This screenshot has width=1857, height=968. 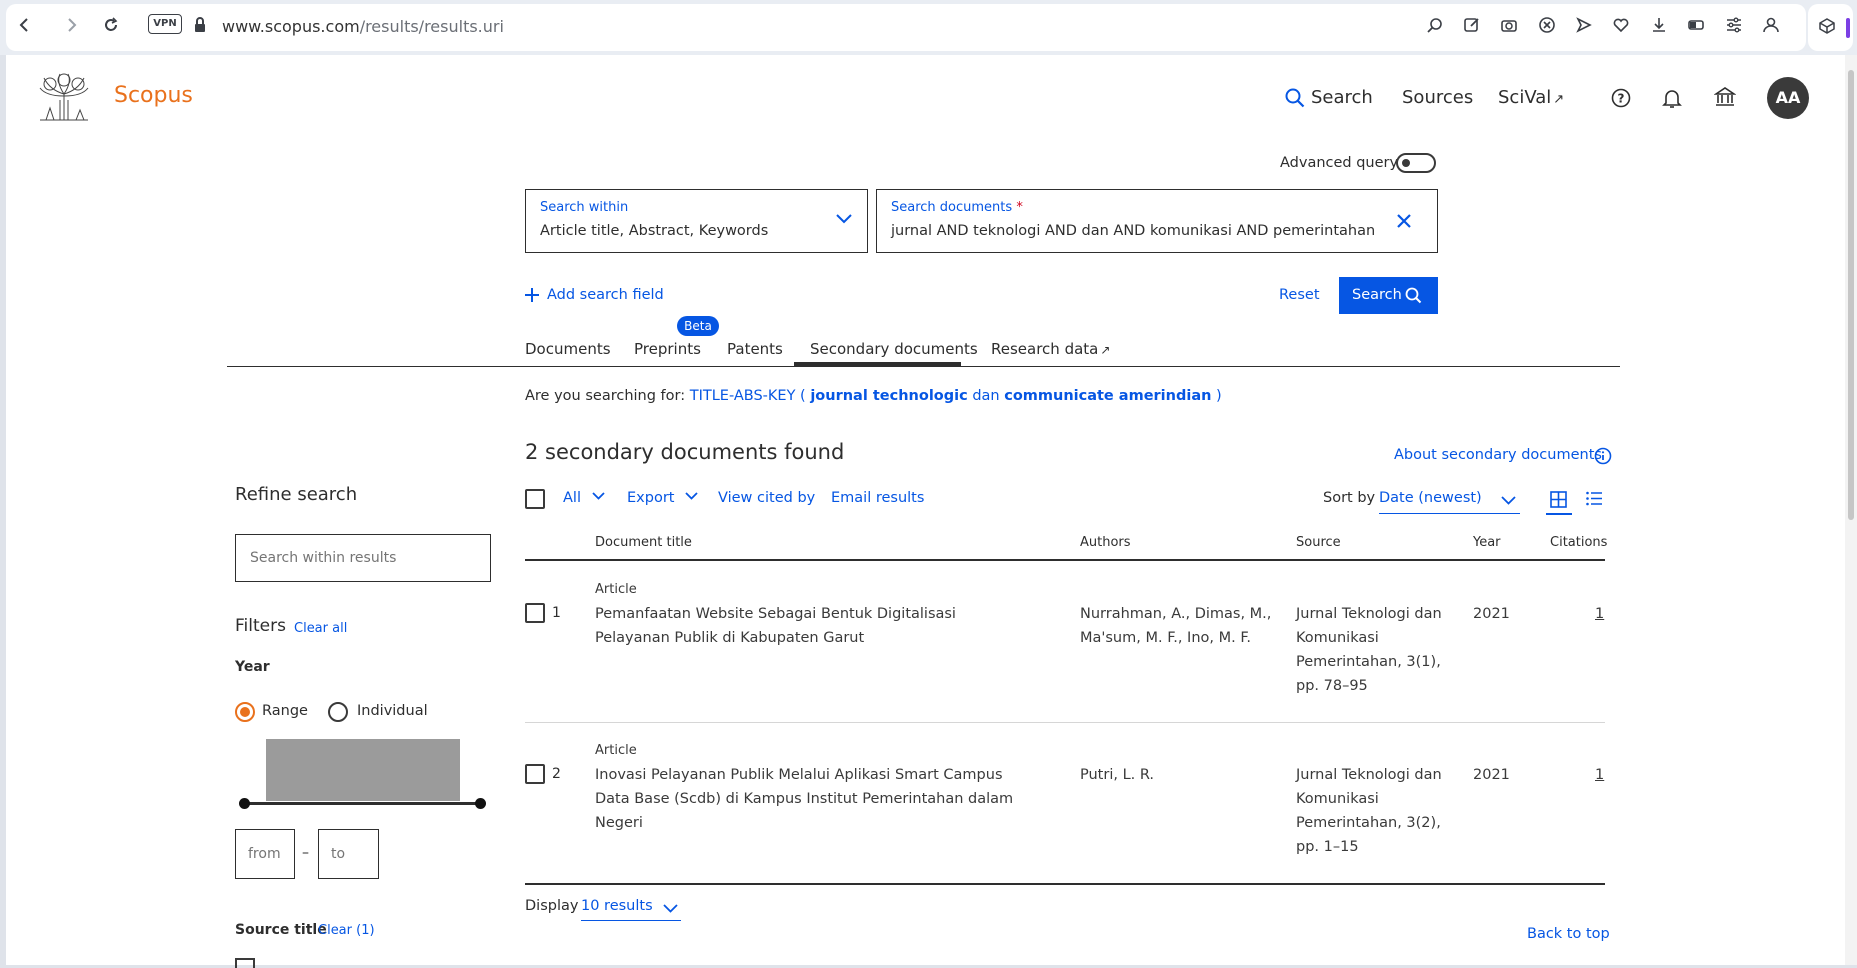 What do you see at coordinates (71, 25) in the screenshot?
I see `forward-icon` at bounding box center [71, 25].